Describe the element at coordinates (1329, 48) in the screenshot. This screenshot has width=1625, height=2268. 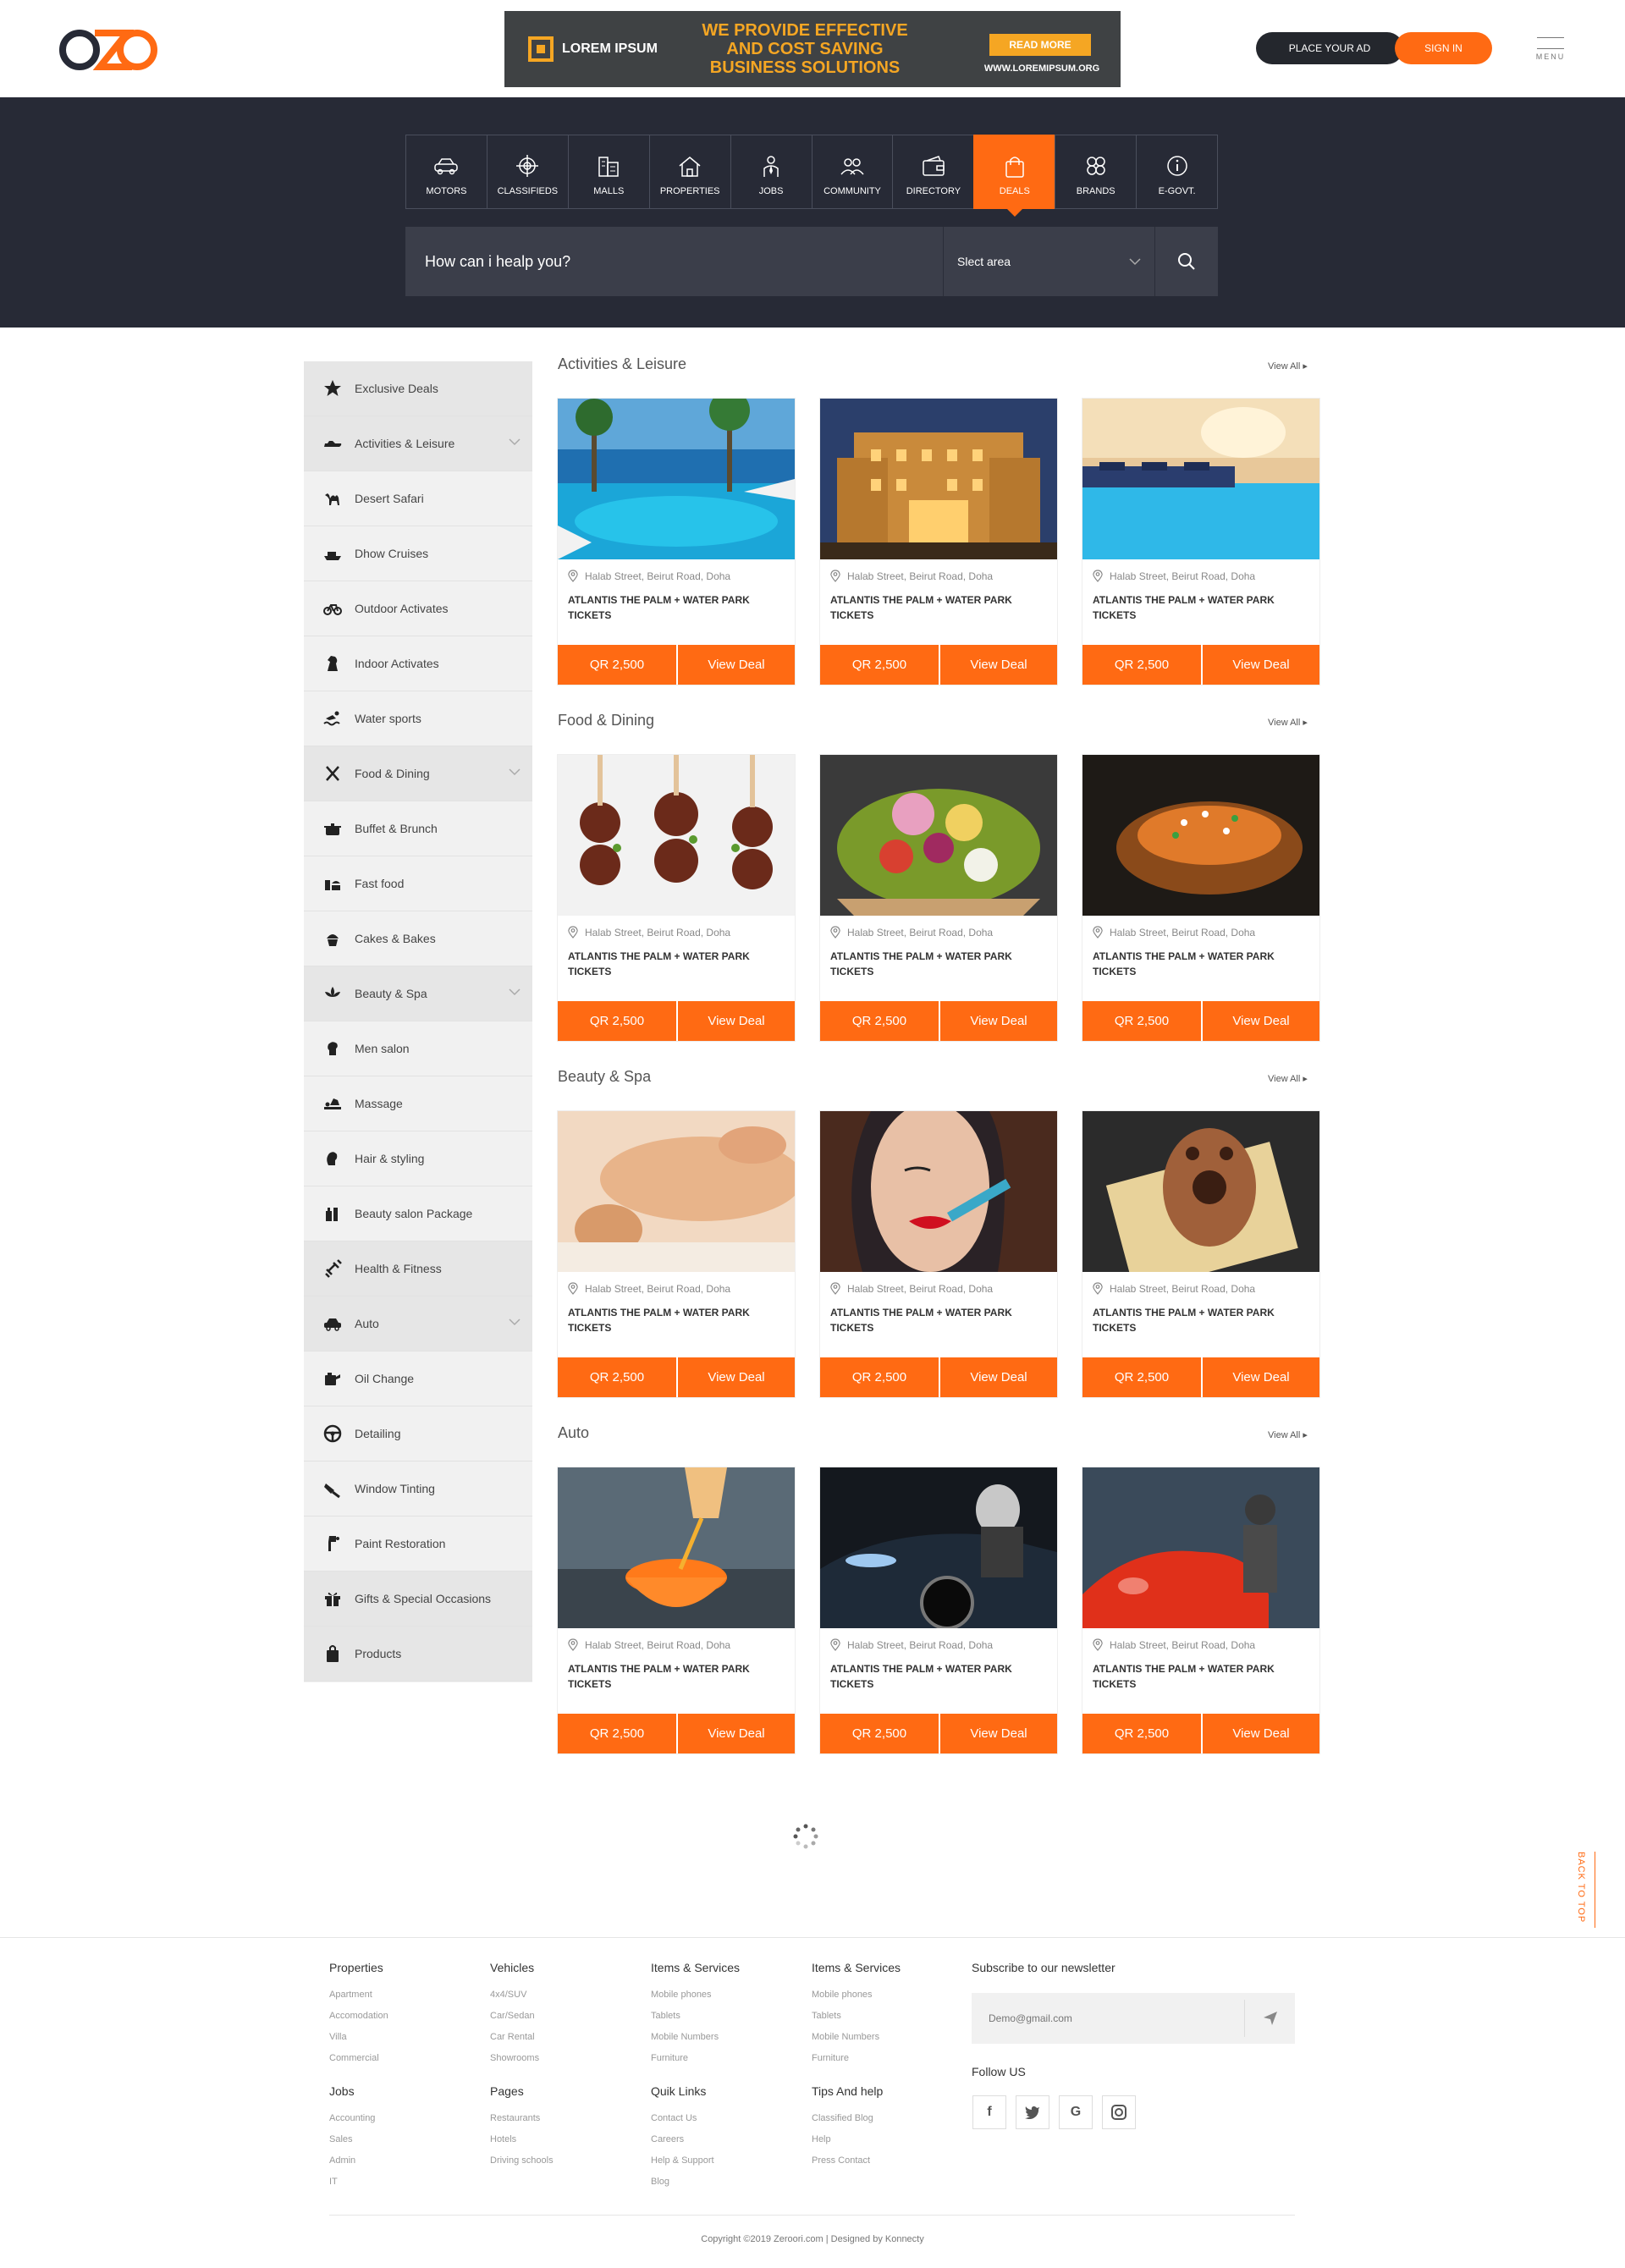
I see `place-your-ad-button: PLACE YOUR AD` at that location.